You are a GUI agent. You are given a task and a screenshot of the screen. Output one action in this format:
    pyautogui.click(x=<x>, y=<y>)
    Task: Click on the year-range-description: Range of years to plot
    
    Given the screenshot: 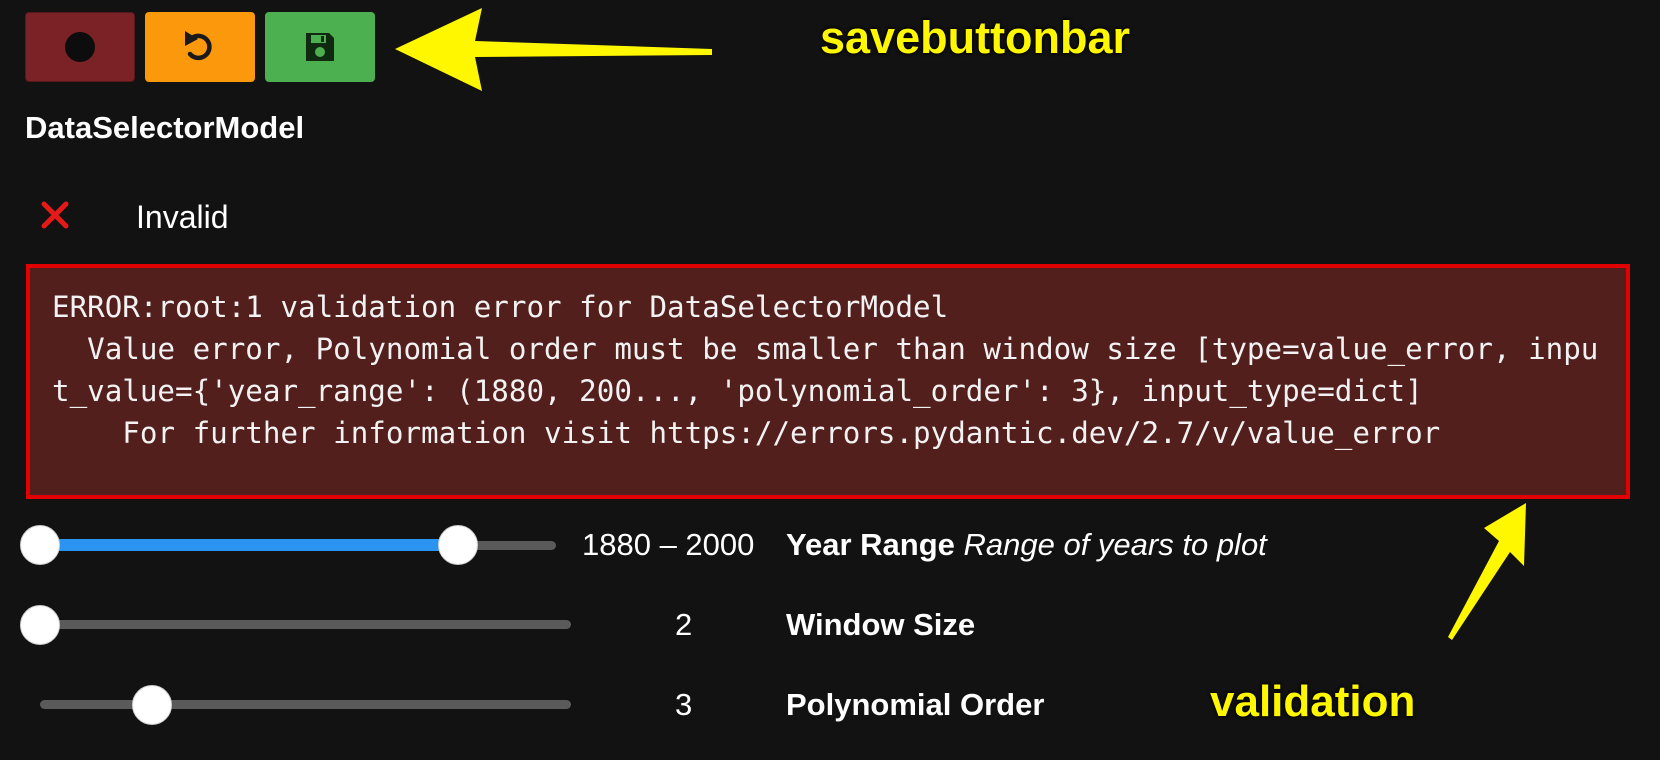 What is the action you would take?
    pyautogui.click(x=1115, y=544)
    